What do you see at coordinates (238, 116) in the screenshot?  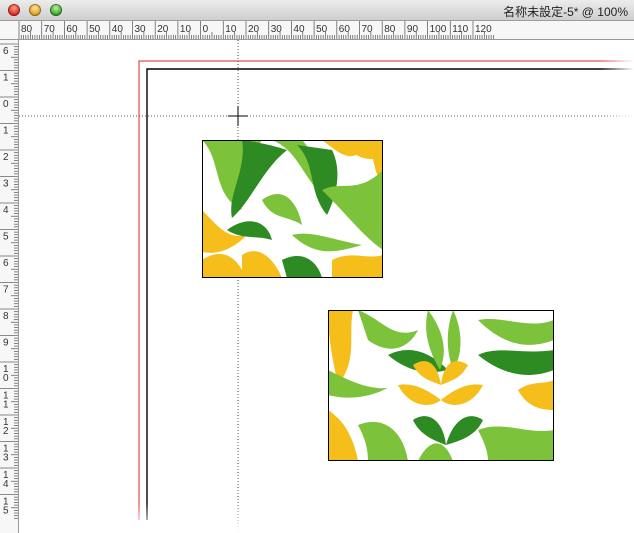 I see `crosshair-cursor-icon` at bounding box center [238, 116].